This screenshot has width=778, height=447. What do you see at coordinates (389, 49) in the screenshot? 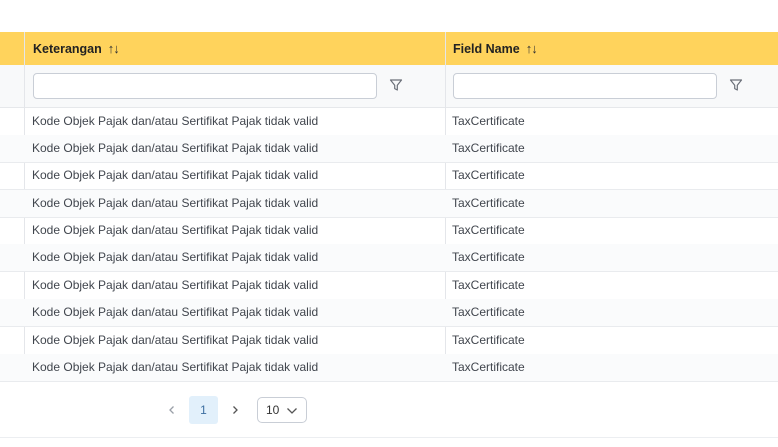
I see `table-header: Keterangan ↑↓ Field Name ↑↓` at bounding box center [389, 49].